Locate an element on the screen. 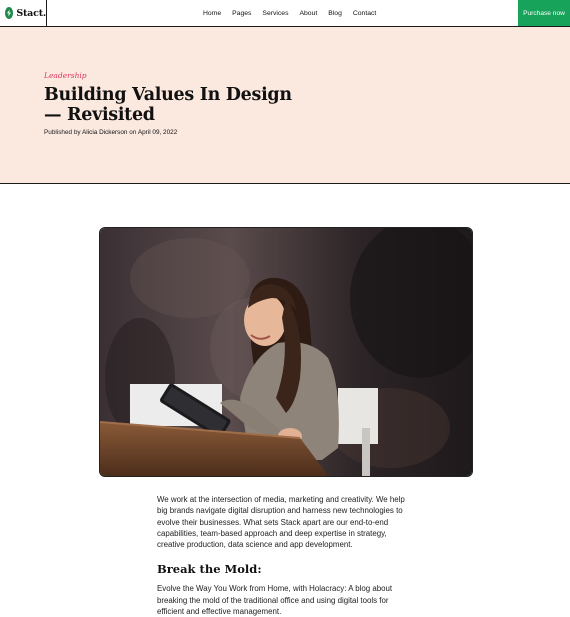  section-heading: Break the Mold: is located at coordinates (209, 569).